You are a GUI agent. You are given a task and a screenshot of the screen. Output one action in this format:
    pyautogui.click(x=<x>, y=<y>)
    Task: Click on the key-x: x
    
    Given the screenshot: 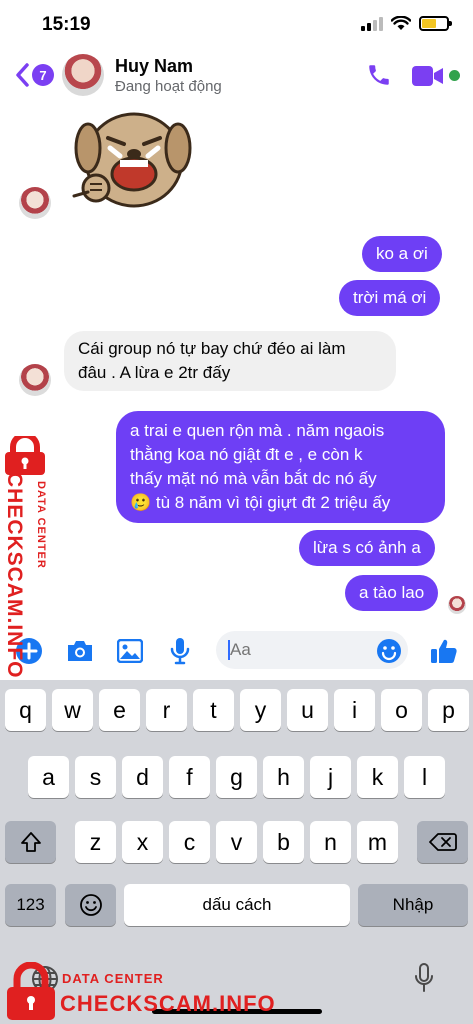 What is the action you would take?
    pyautogui.click(x=142, y=842)
    